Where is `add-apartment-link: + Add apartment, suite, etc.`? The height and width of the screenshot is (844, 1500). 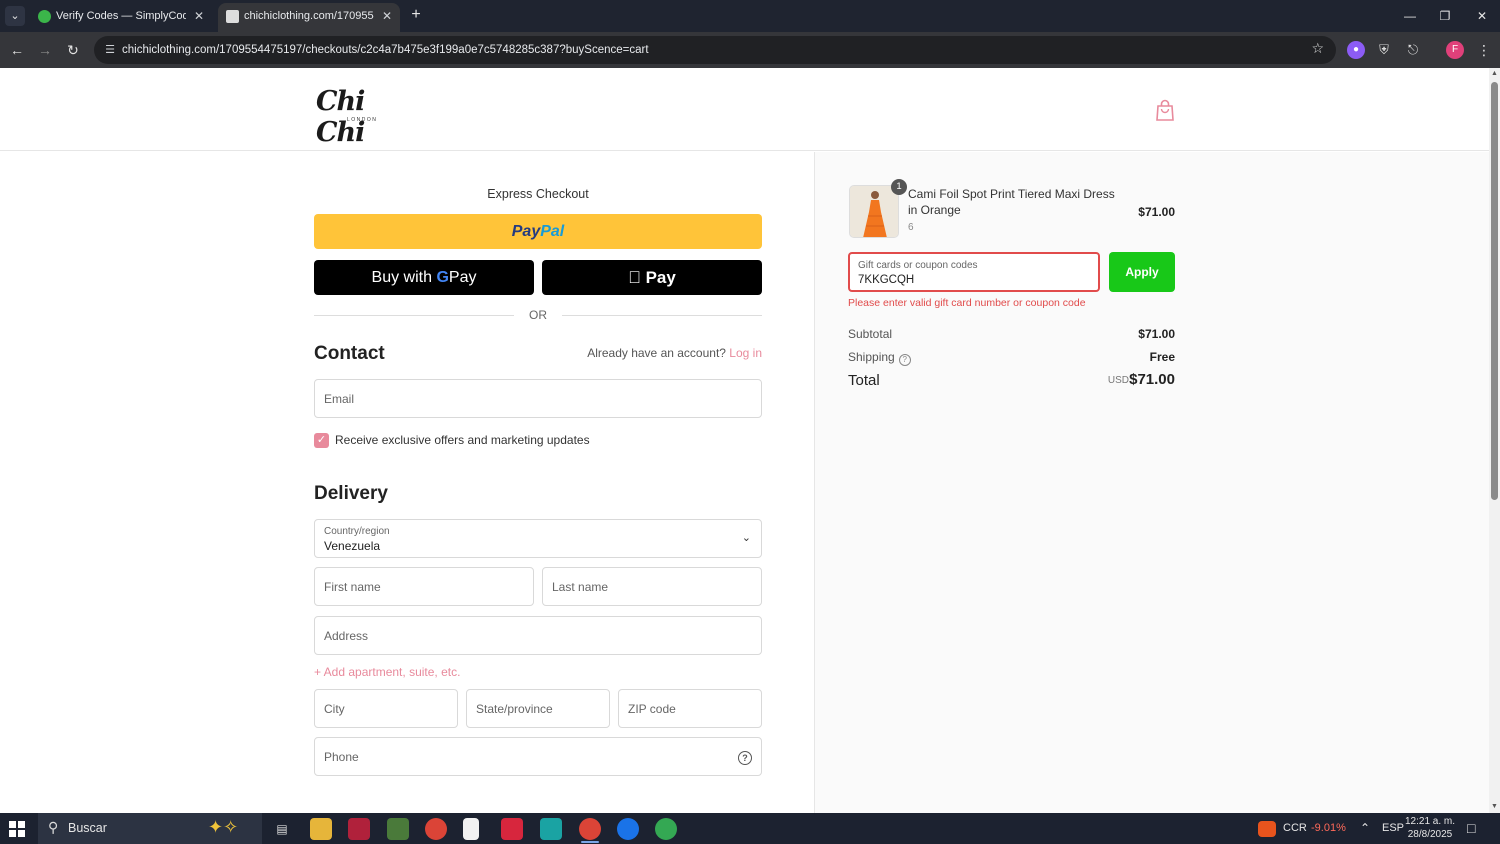 add-apartment-link: + Add apartment, suite, etc. is located at coordinates (387, 672).